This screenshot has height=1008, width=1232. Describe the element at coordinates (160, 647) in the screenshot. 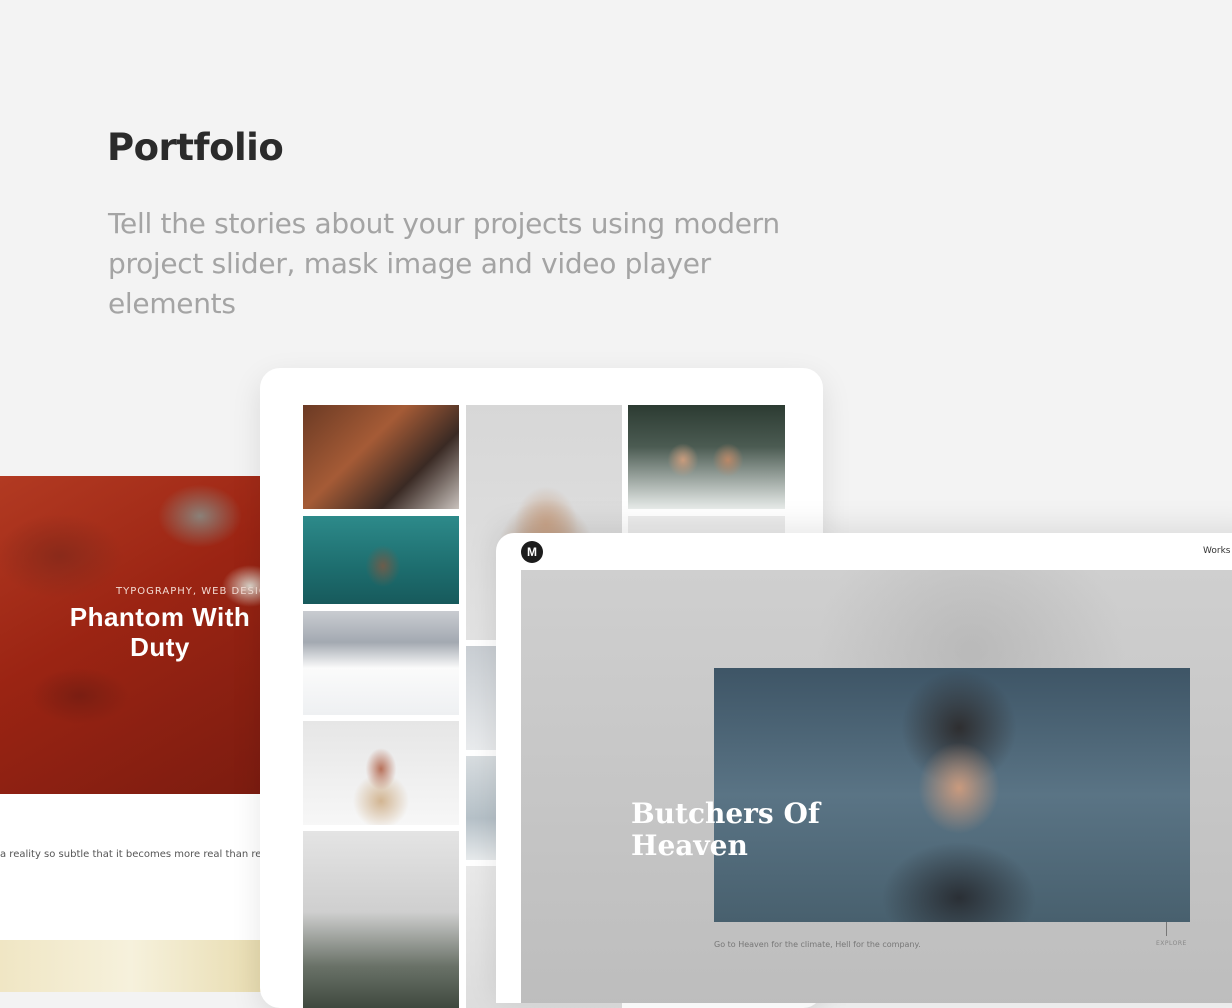

I see `project-title-line-2: Duty` at that location.